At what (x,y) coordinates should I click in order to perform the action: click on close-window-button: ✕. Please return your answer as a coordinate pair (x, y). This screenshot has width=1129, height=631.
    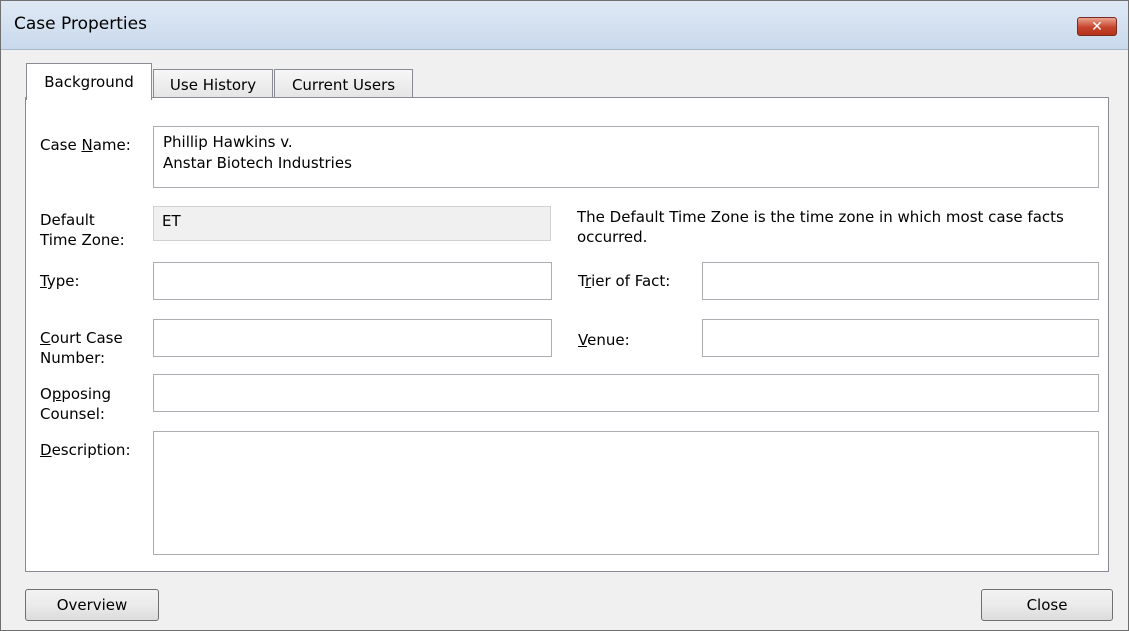
    Looking at the image, I should click on (1097, 26).